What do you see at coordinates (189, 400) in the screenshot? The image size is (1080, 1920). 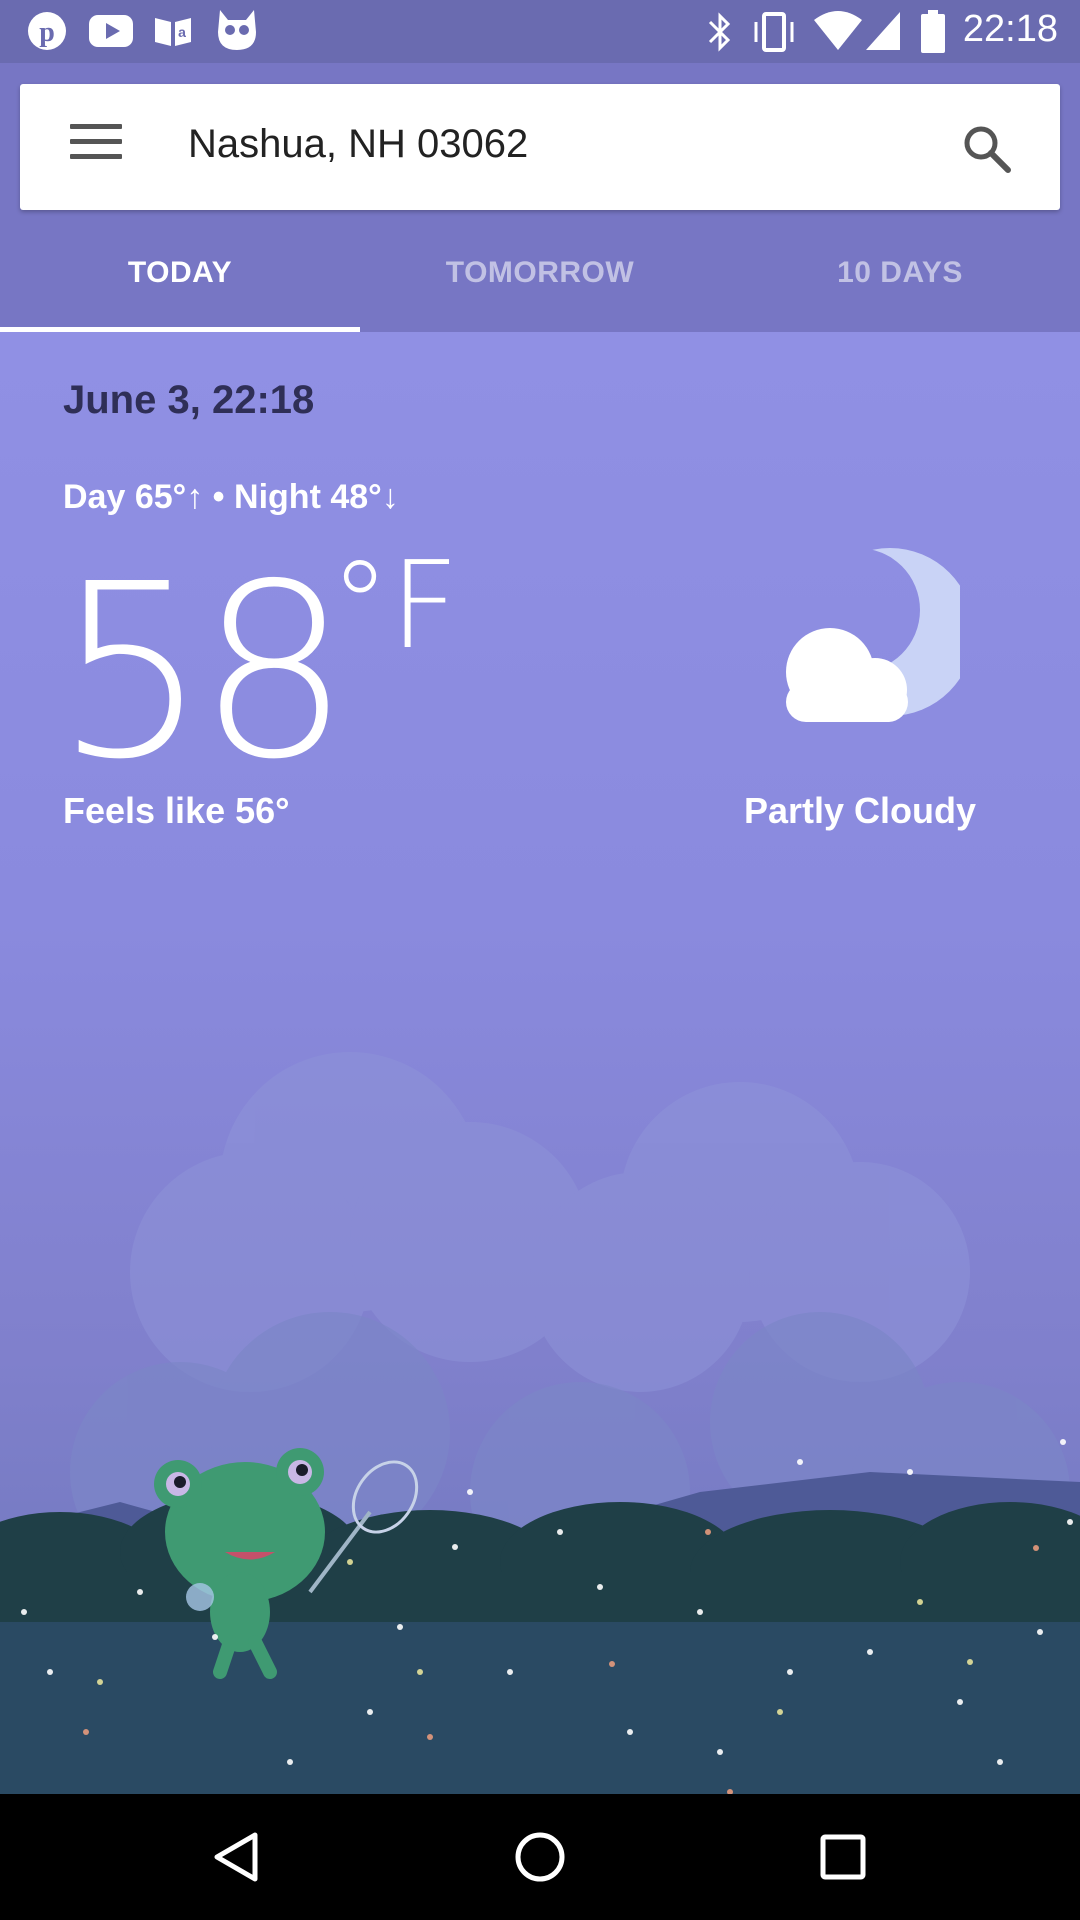 I see `date-time: June 3, 22:18` at bounding box center [189, 400].